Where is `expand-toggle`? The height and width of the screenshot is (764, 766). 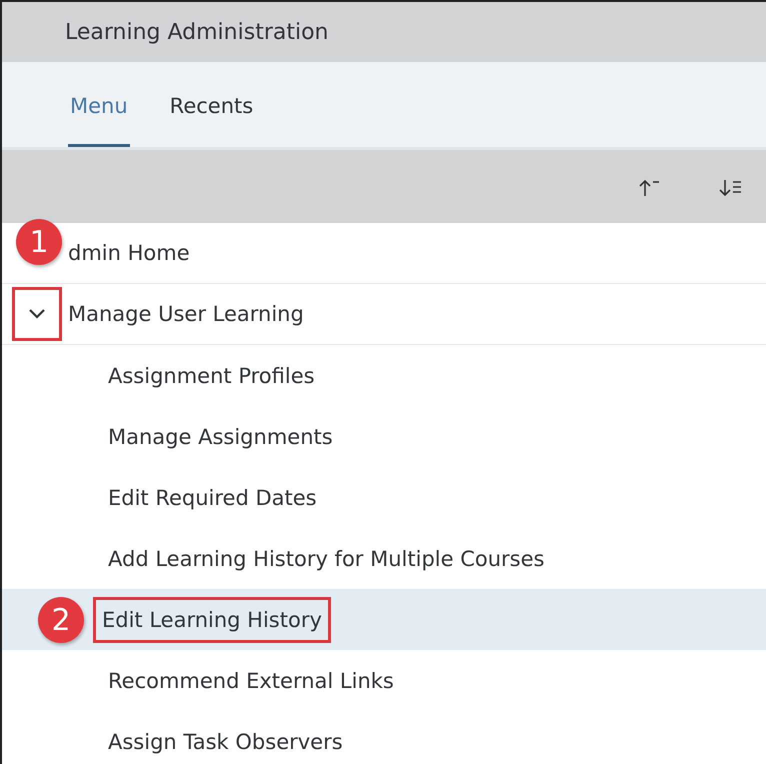 expand-toggle is located at coordinates (37, 314).